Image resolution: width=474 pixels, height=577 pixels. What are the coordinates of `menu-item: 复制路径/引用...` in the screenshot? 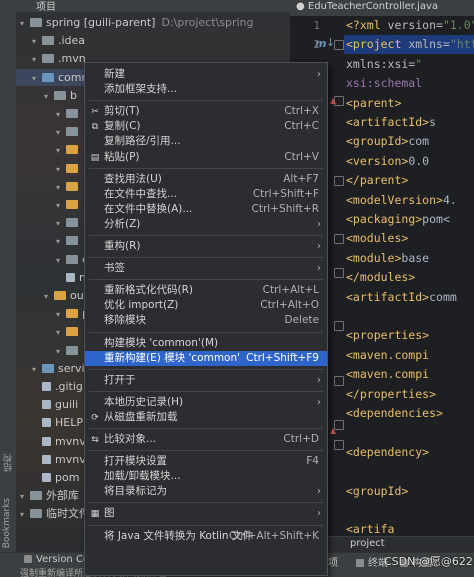 It's located at (206, 141).